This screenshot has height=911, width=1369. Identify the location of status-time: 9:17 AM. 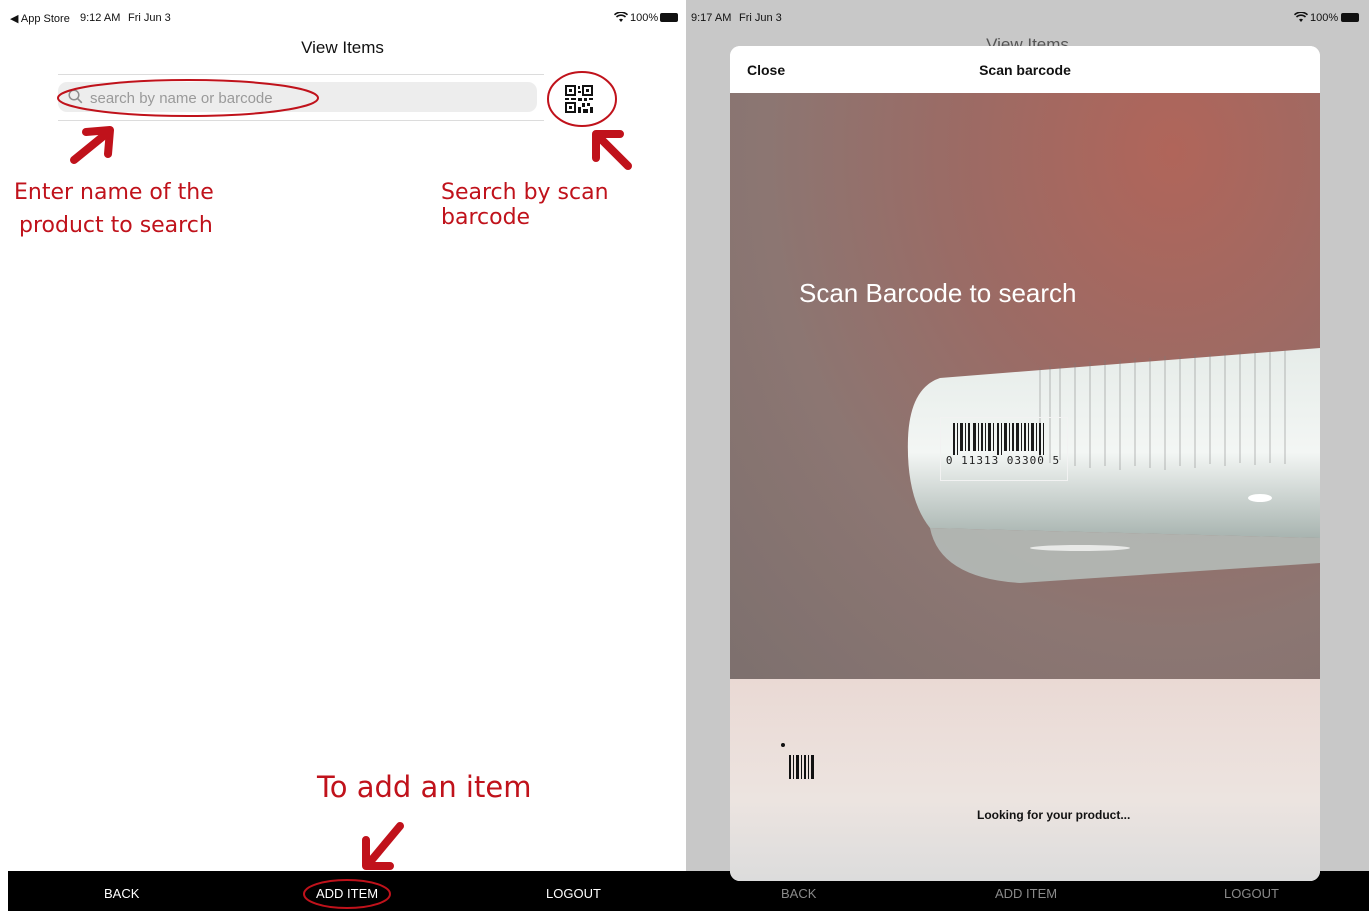
(711, 18).